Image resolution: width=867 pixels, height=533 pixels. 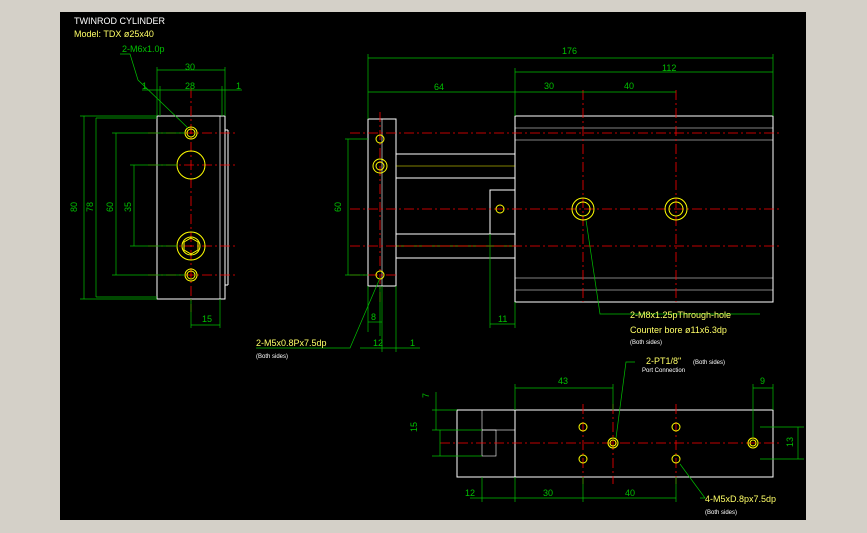 What do you see at coordinates (470, 493) in the screenshot?
I see `bottom-dim-12: 12` at bounding box center [470, 493].